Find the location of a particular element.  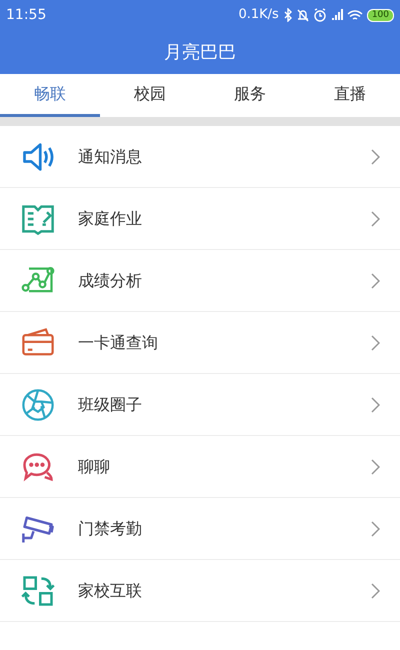

tab: 直播 is located at coordinates (350, 95).